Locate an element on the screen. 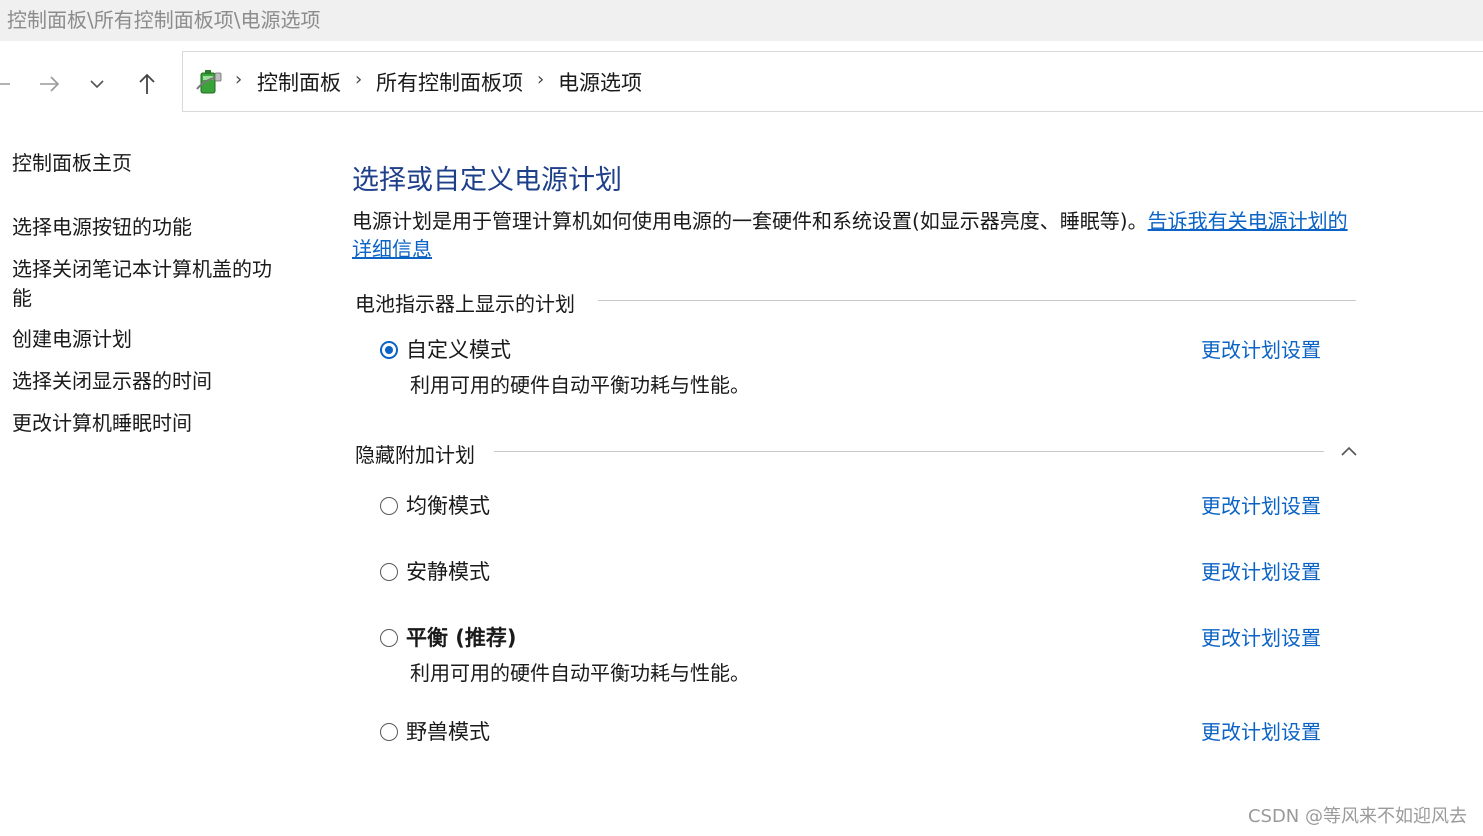 This screenshot has height=836, width=1483. breadcrumb-item-power-options: 电源选项 is located at coordinates (600, 82).